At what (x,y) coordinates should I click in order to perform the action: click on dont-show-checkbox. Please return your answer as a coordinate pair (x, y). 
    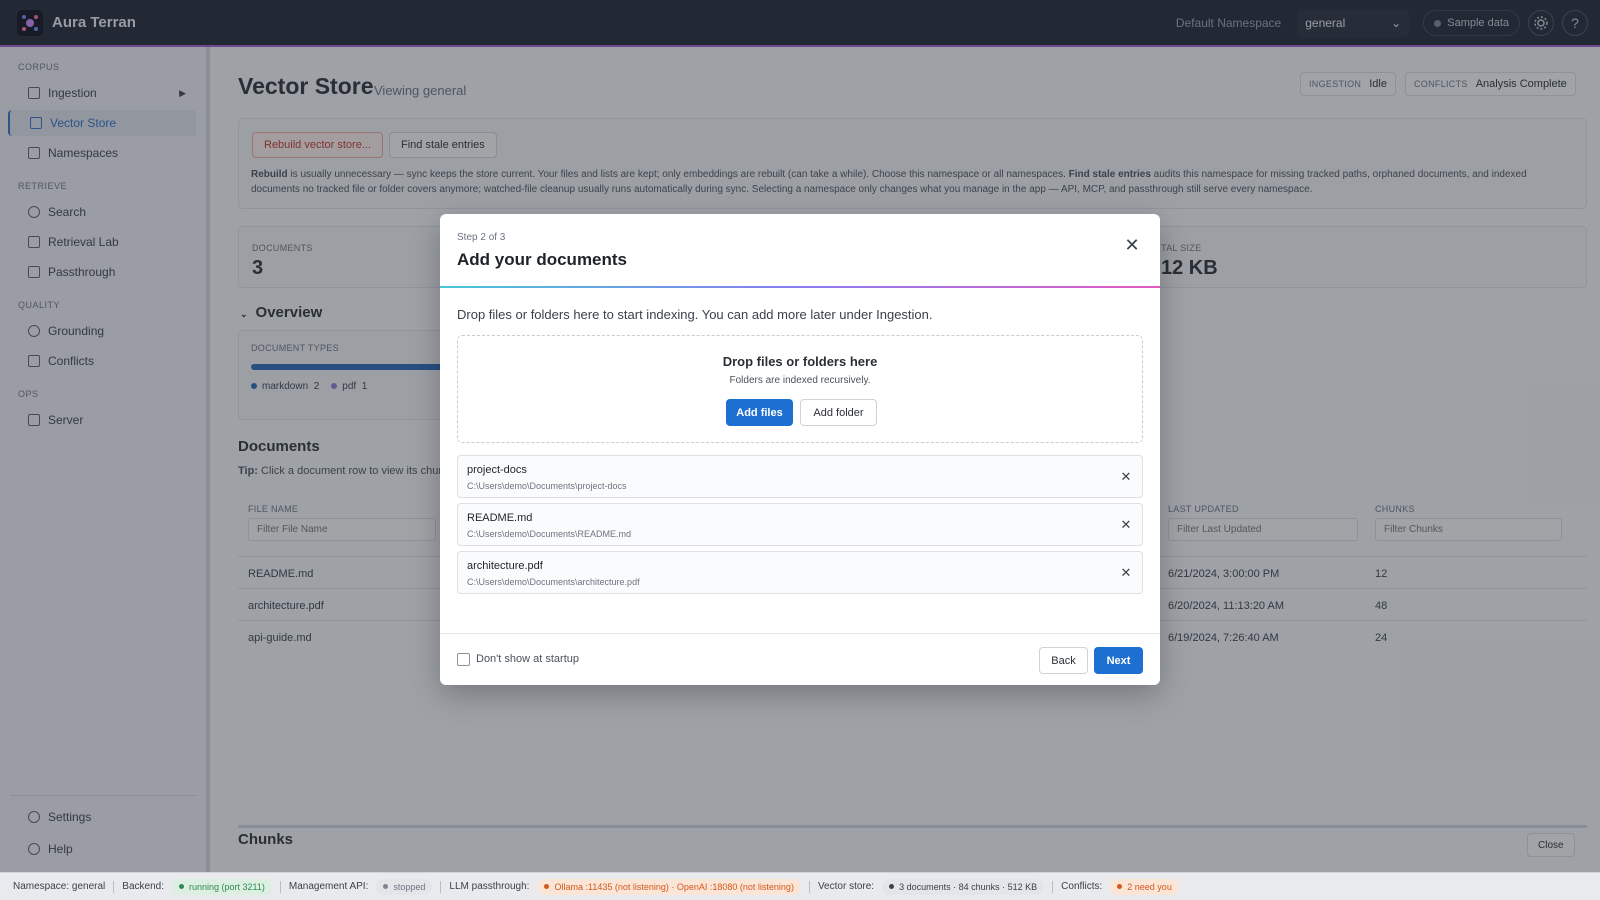
    Looking at the image, I should click on (463, 659).